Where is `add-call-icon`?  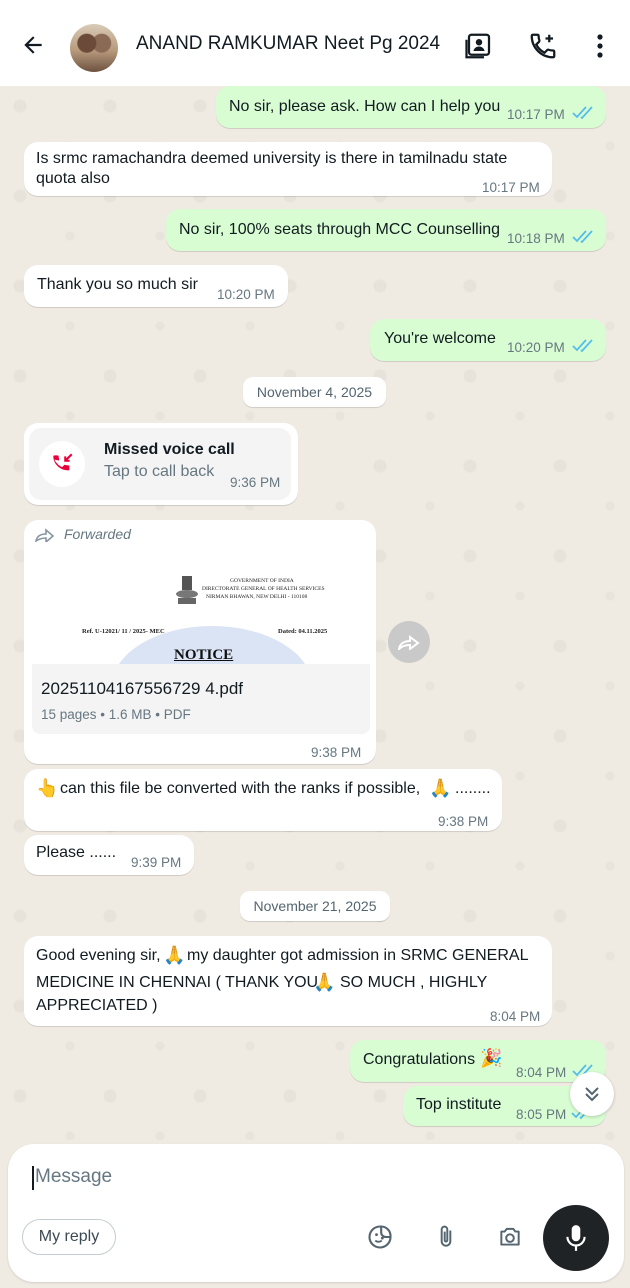 add-call-icon is located at coordinates (543, 46).